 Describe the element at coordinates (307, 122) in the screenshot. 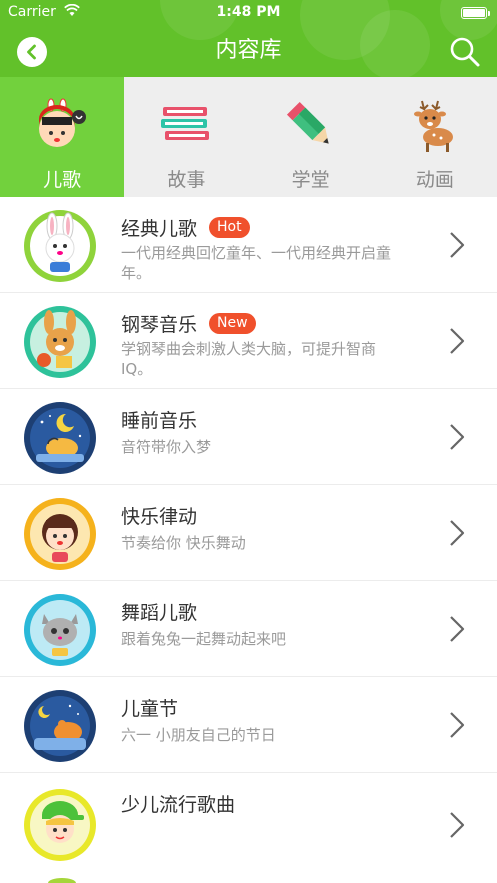

I see `pencil-icon` at that location.